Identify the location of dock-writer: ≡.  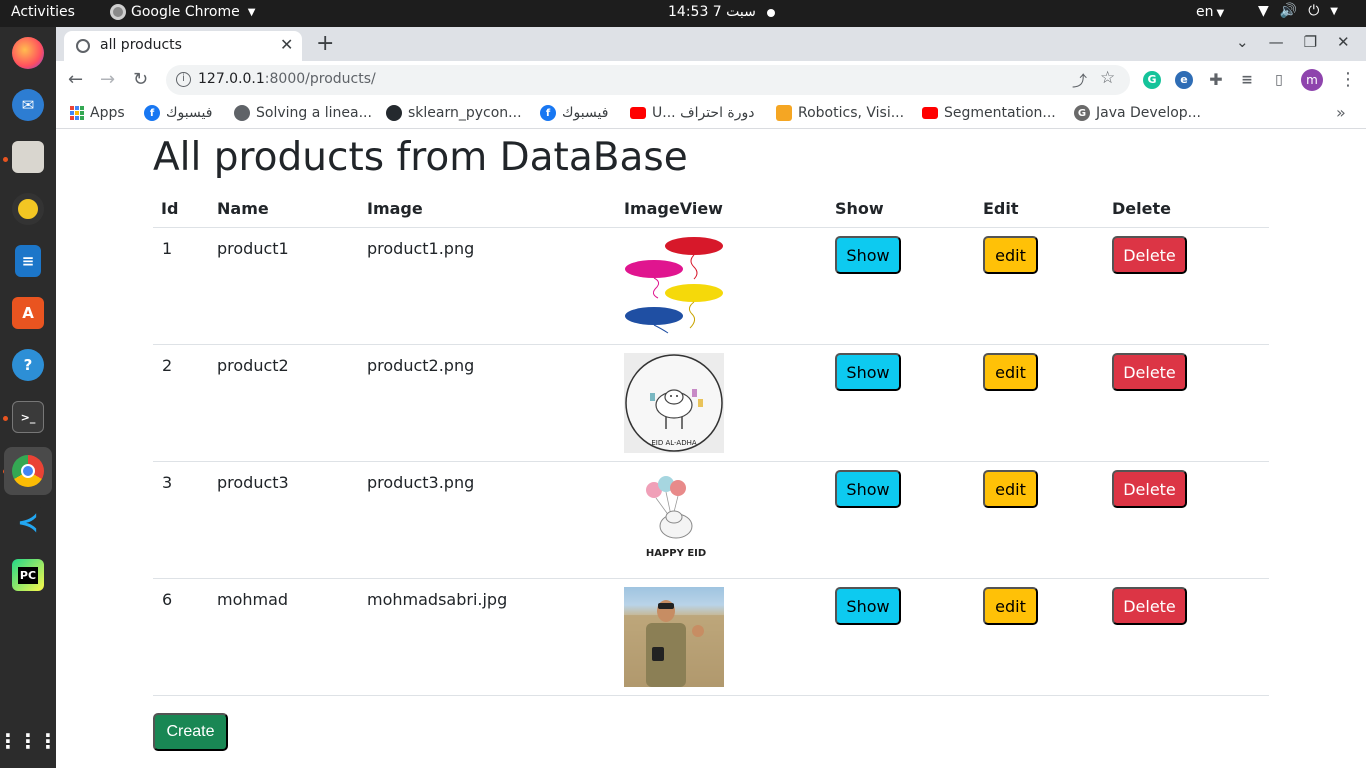
(28, 261).